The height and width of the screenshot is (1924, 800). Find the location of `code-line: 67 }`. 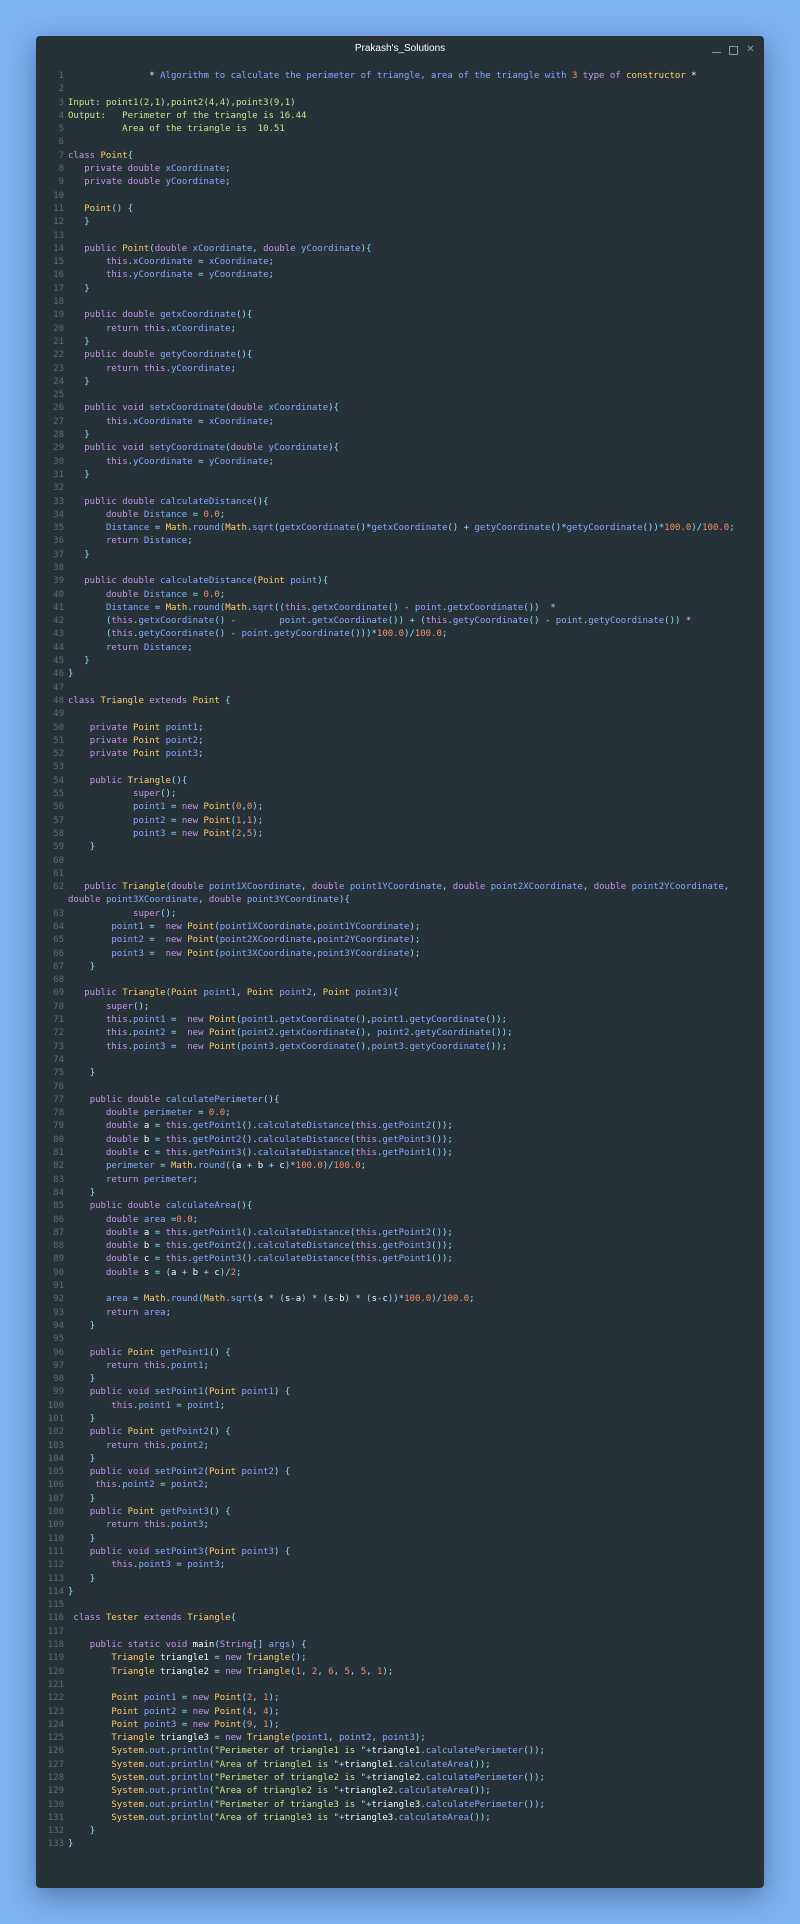

code-line: 67 } is located at coordinates (400, 967).